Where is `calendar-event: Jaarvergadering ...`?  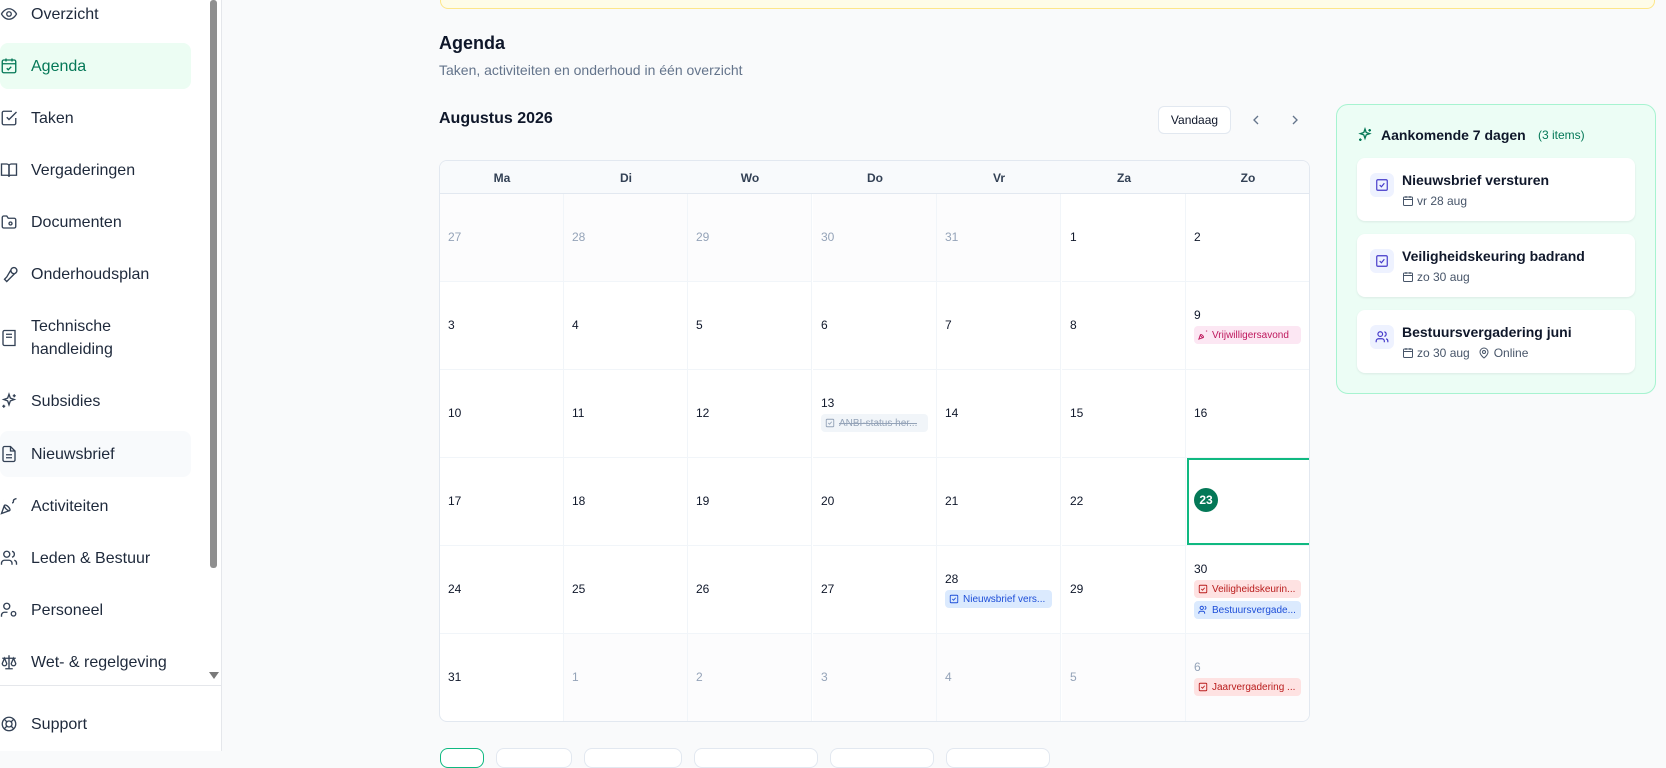
calendar-event: Jaarvergadering ... is located at coordinates (1247, 687).